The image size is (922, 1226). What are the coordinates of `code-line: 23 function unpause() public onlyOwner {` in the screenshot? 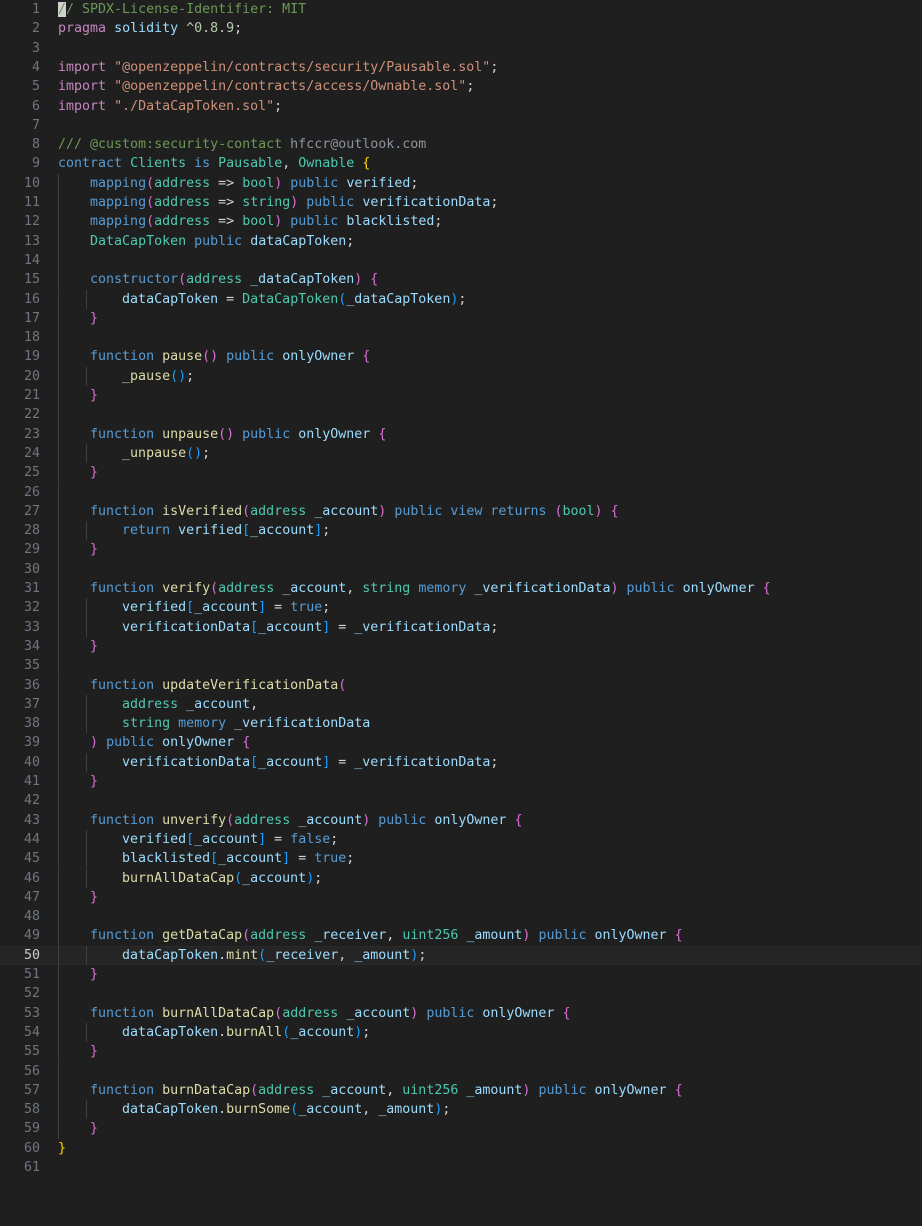 It's located at (461, 434).